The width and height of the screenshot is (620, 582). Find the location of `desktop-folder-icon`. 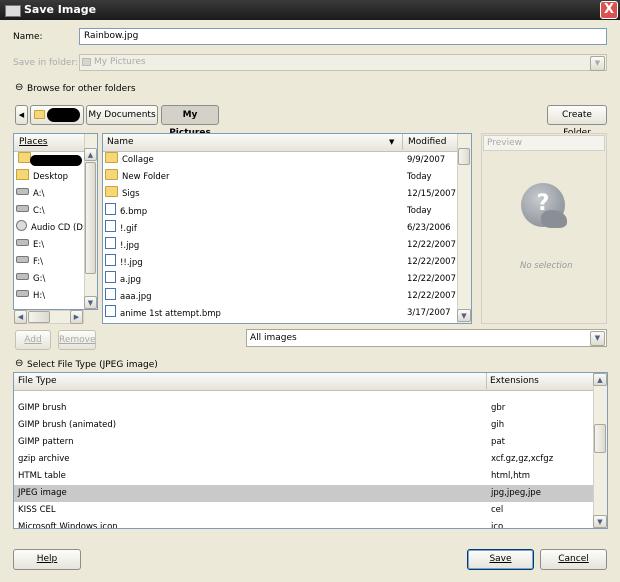

desktop-folder-icon is located at coordinates (22, 174).